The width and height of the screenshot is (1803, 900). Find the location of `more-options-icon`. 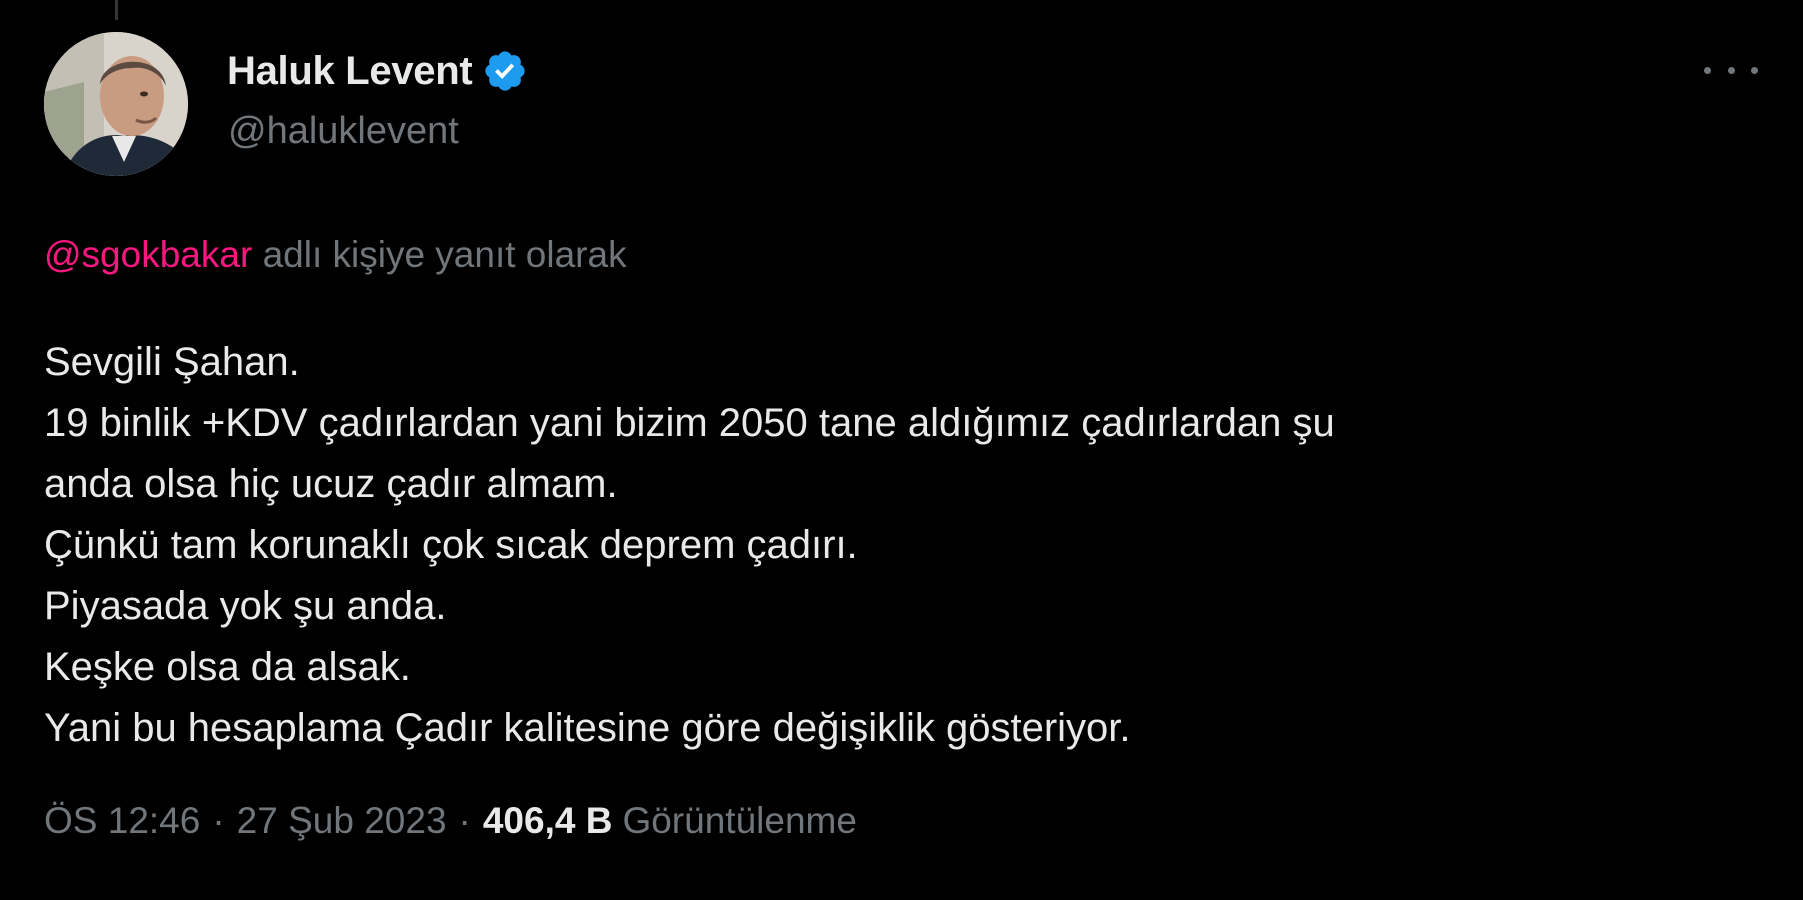

more-options-icon is located at coordinates (1731, 70).